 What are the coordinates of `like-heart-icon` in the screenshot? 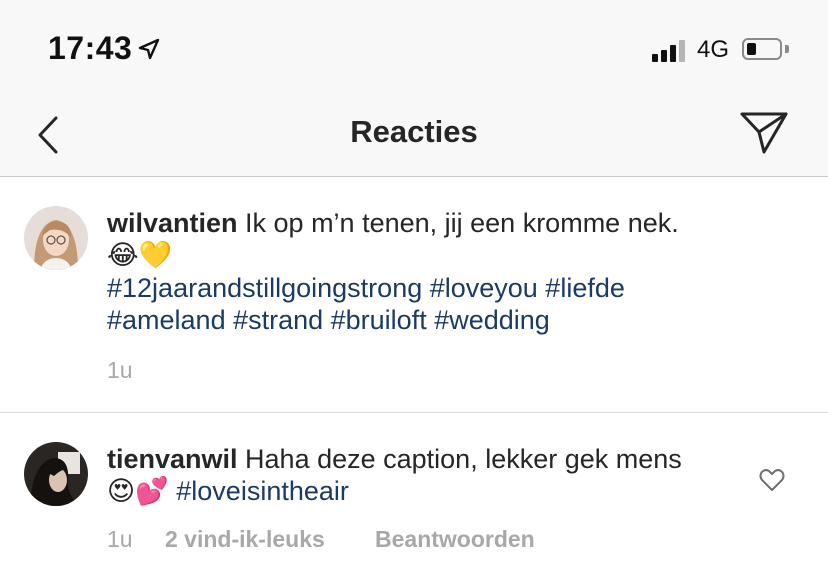 It's located at (772, 480).